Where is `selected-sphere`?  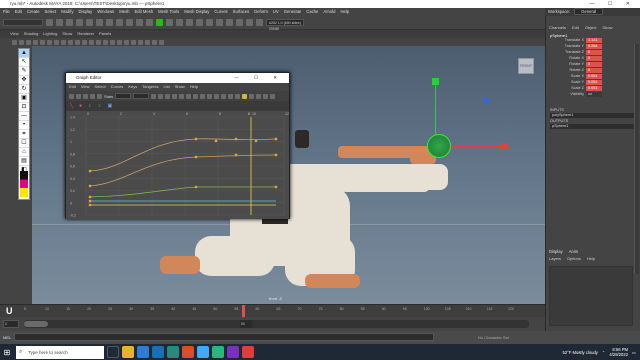
selected-sphere is located at coordinates (439, 146).